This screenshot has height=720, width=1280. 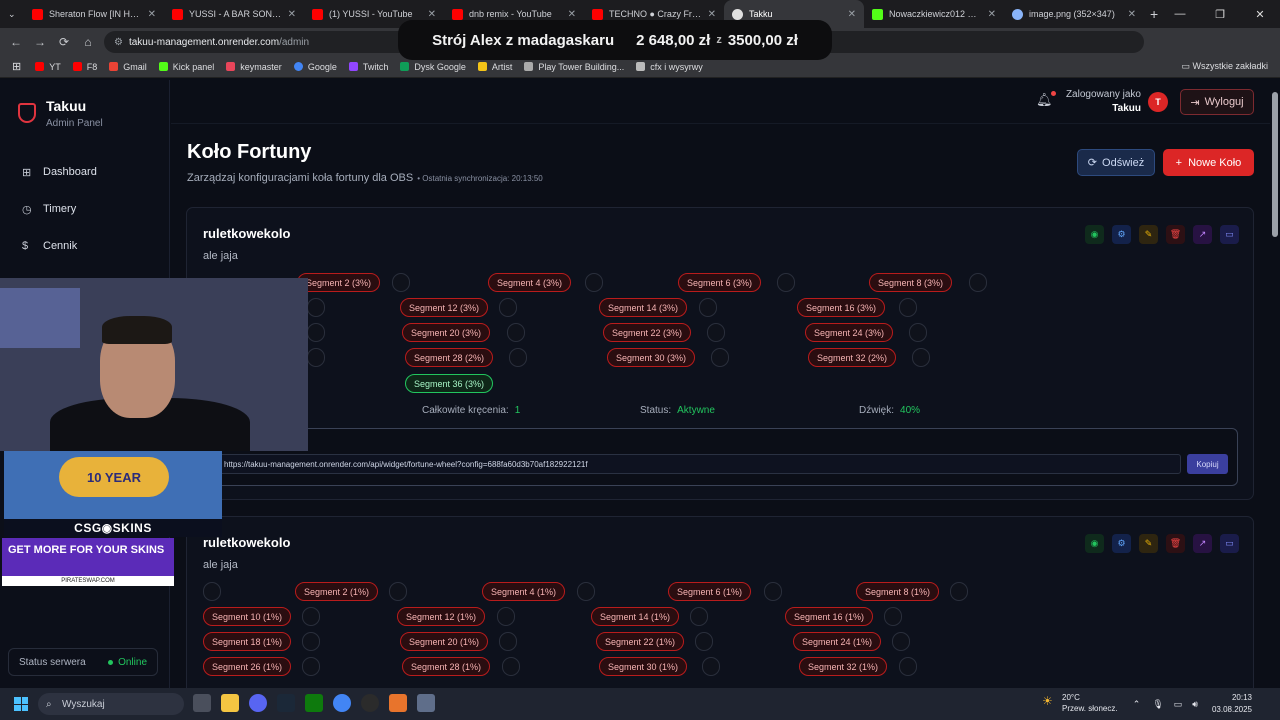 What do you see at coordinates (85, 209) in the screenshot?
I see `sidebar-item-timers: ◷ Timery` at bounding box center [85, 209].